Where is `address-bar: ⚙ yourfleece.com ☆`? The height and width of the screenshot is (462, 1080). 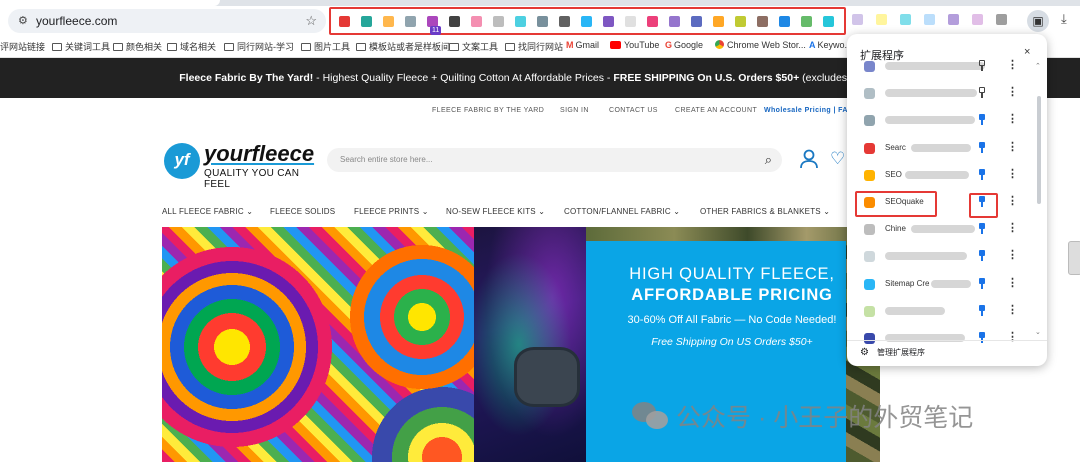 address-bar: ⚙ yourfleece.com ☆ is located at coordinates (167, 21).